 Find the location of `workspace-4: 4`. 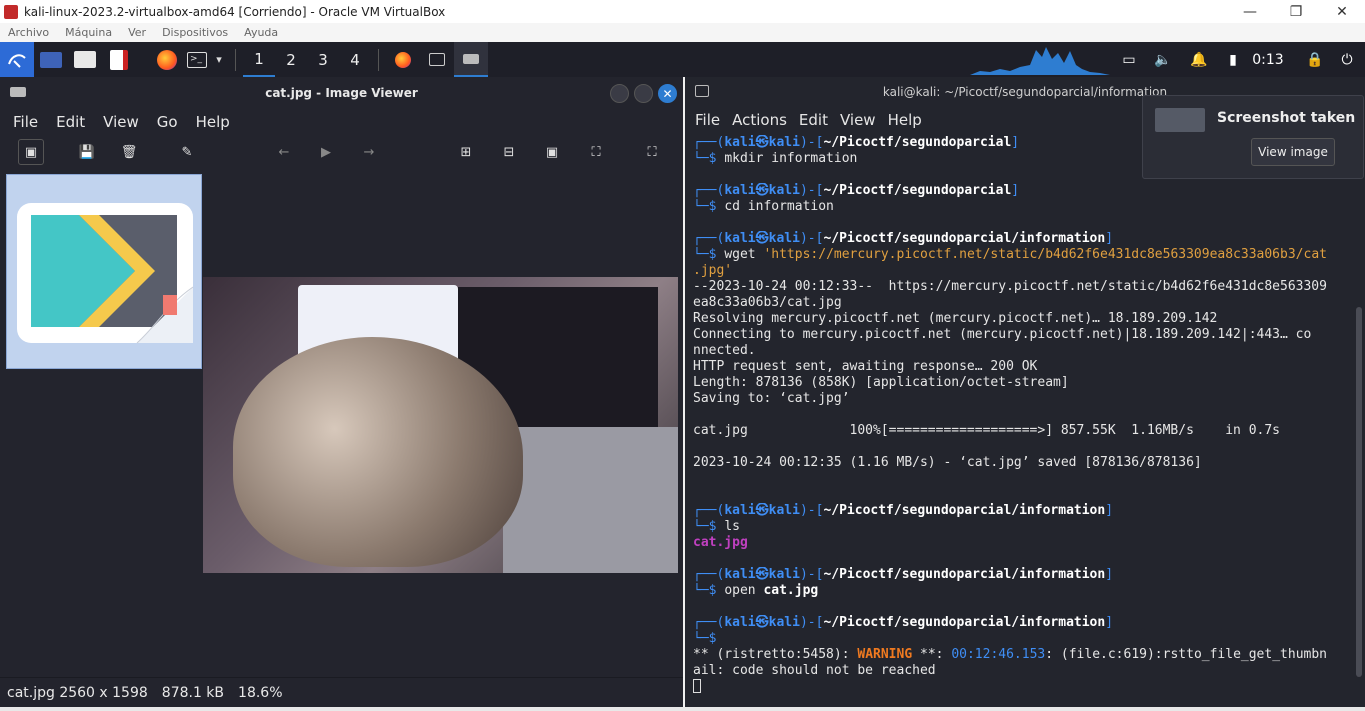

workspace-4: 4 is located at coordinates (355, 59).